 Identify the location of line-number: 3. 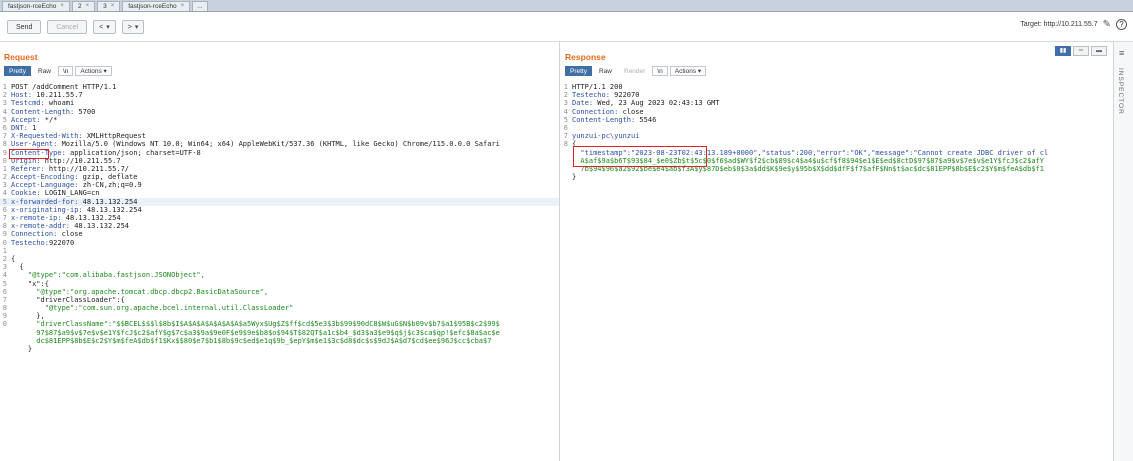
(4, 185).